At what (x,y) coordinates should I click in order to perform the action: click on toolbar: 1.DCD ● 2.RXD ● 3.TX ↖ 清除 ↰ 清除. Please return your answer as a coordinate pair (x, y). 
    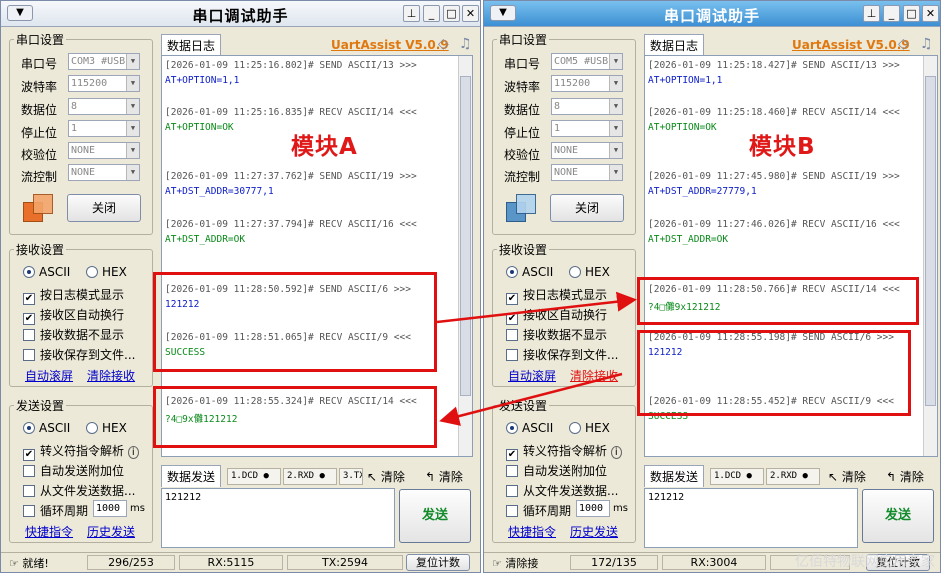
    Looking at the image, I should click on (352, 477).